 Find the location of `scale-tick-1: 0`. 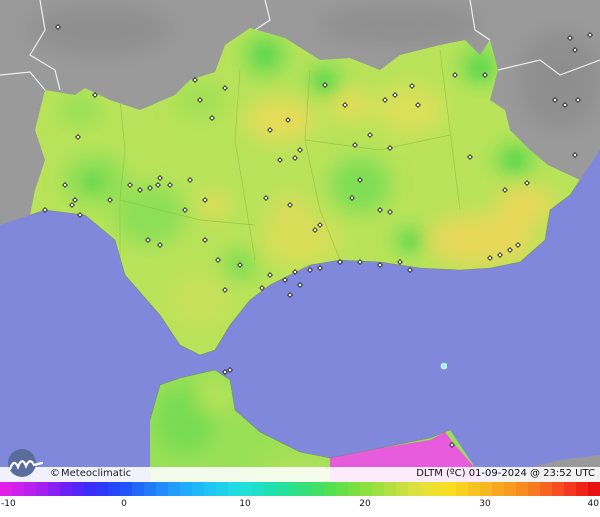

scale-tick-1: 0 is located at coordinates (124, 504).